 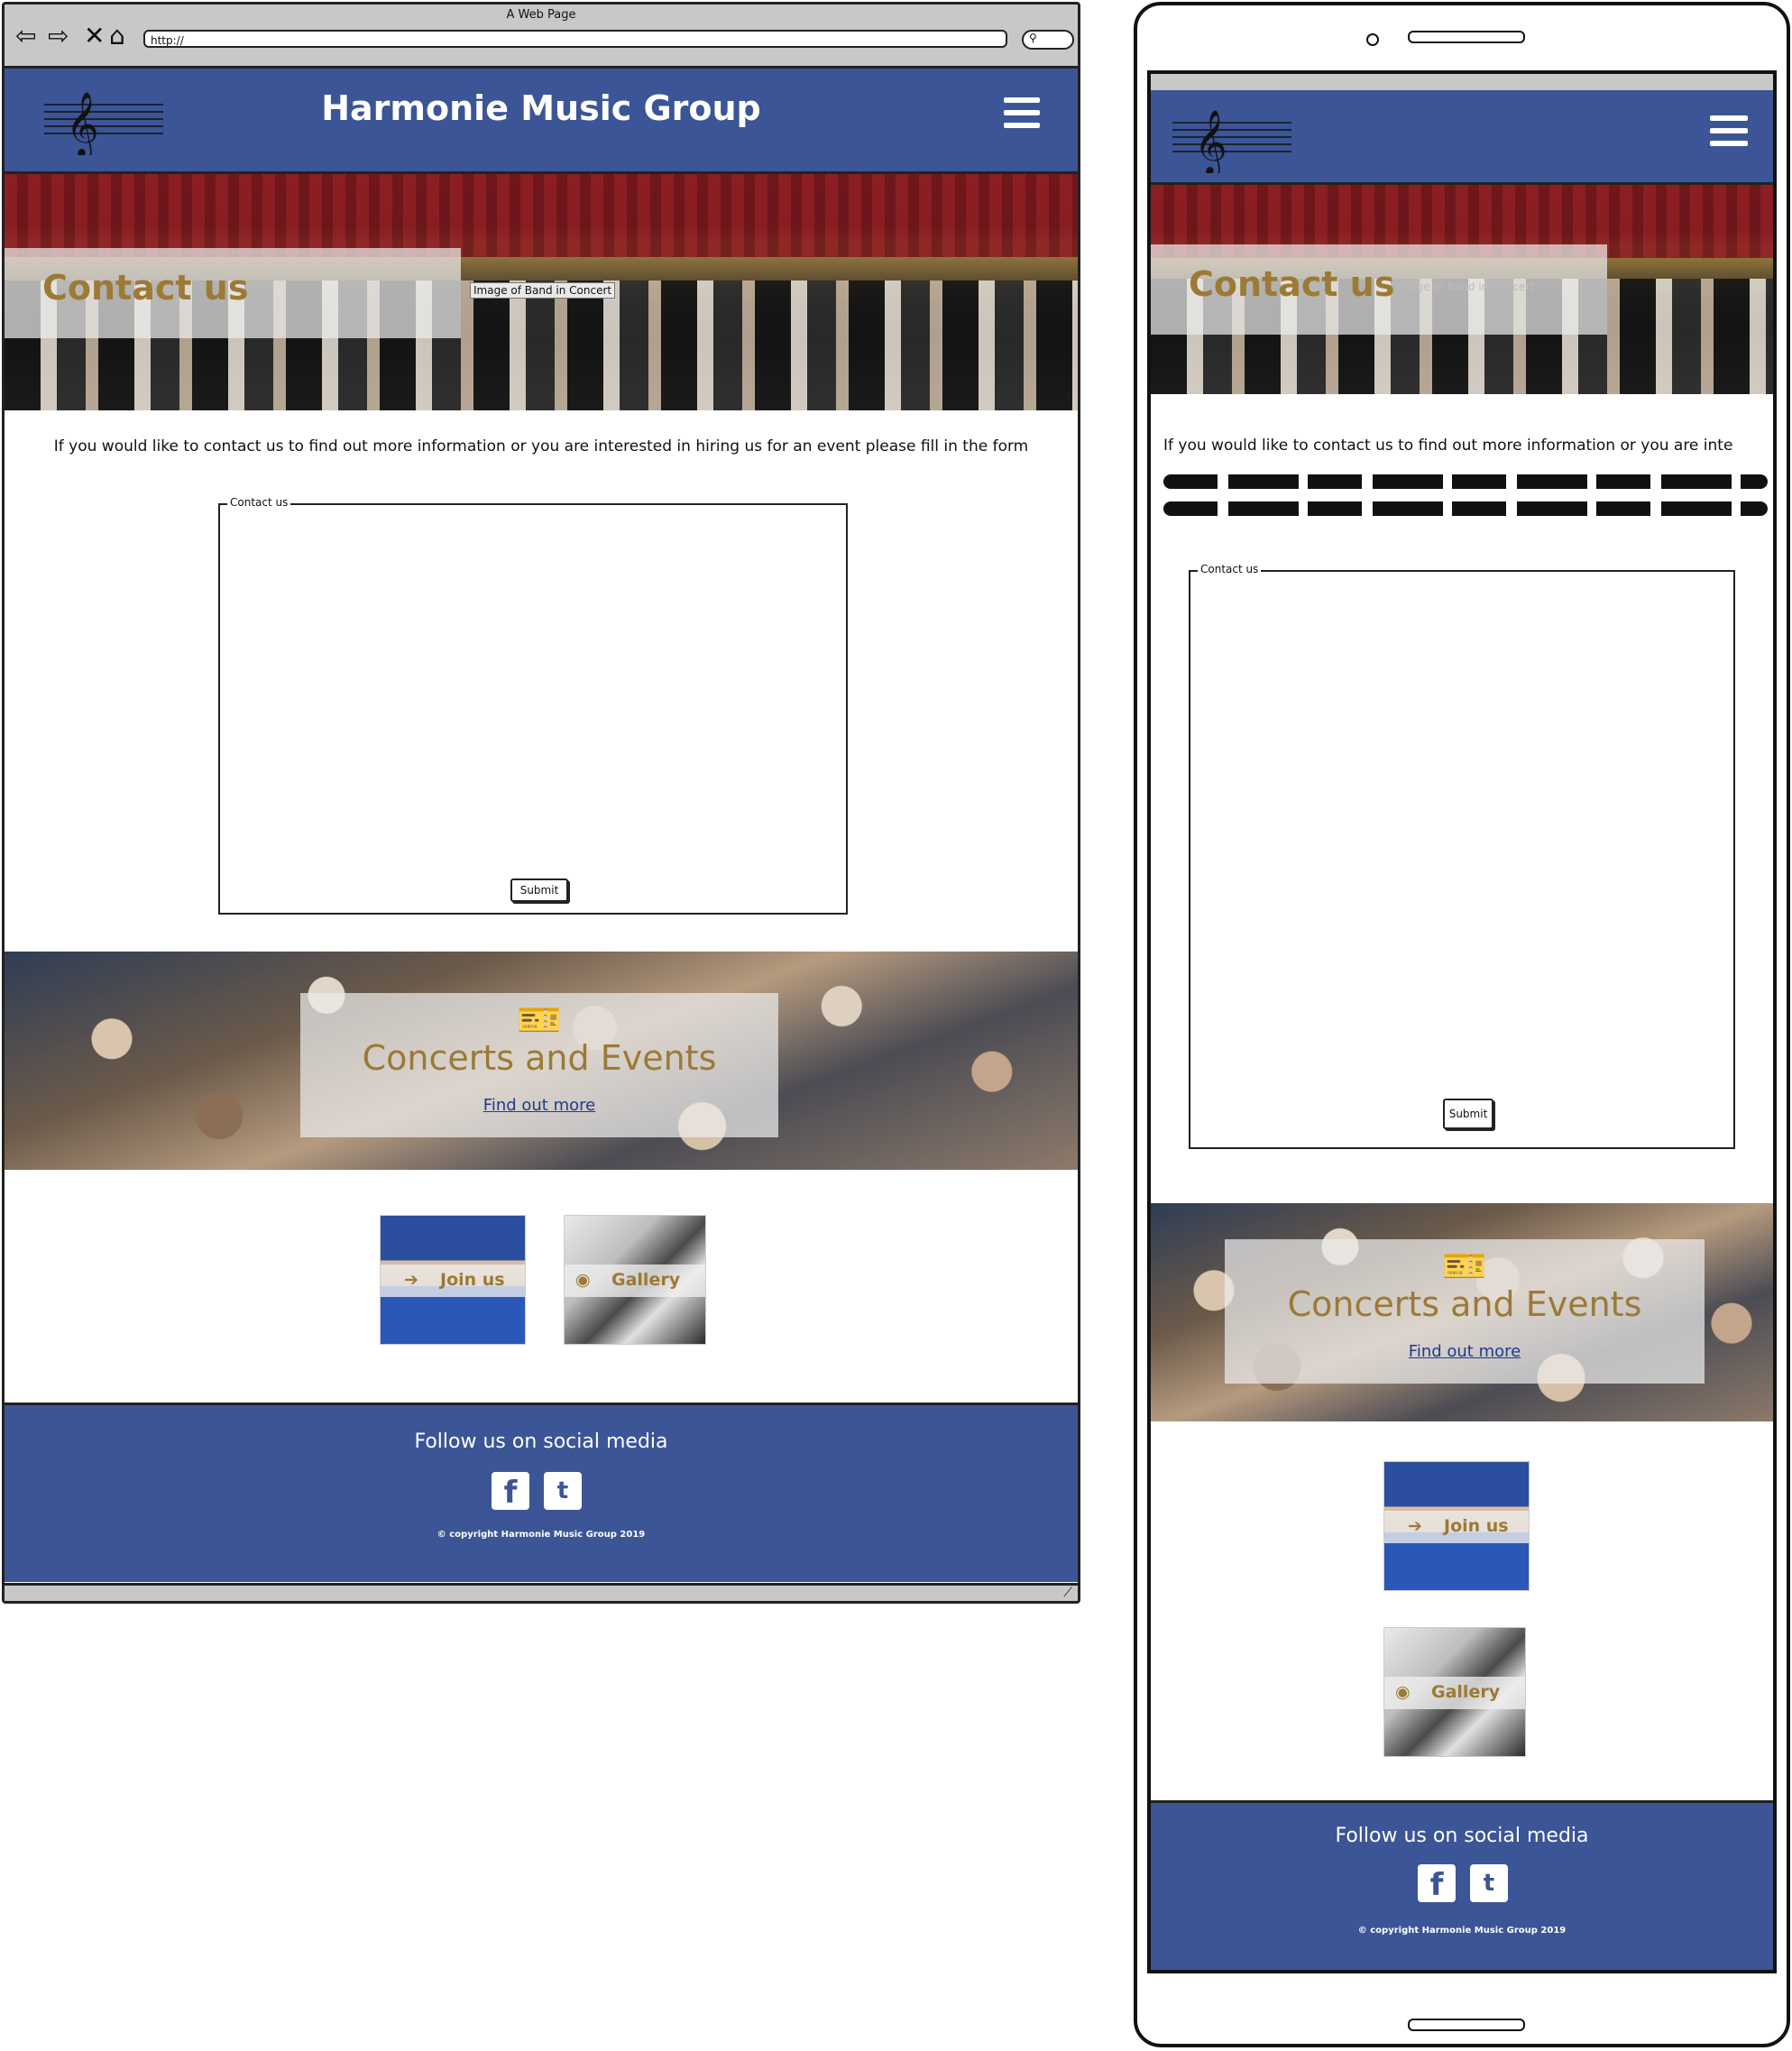 I want to click on mobile-hero-image: Contact us Image of Band in Concert, so click(x=1462, y=290).